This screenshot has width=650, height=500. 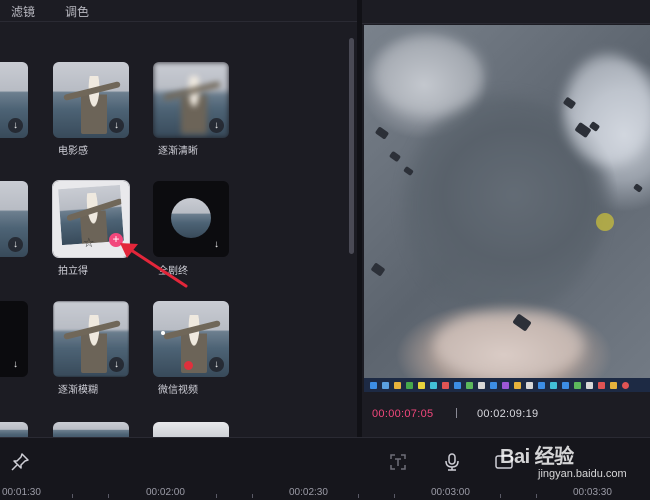 What do you see at coordinates (178, 390) in the screenshot?
I see `effect-label: 微信视频` at bounding box center [178, 390].